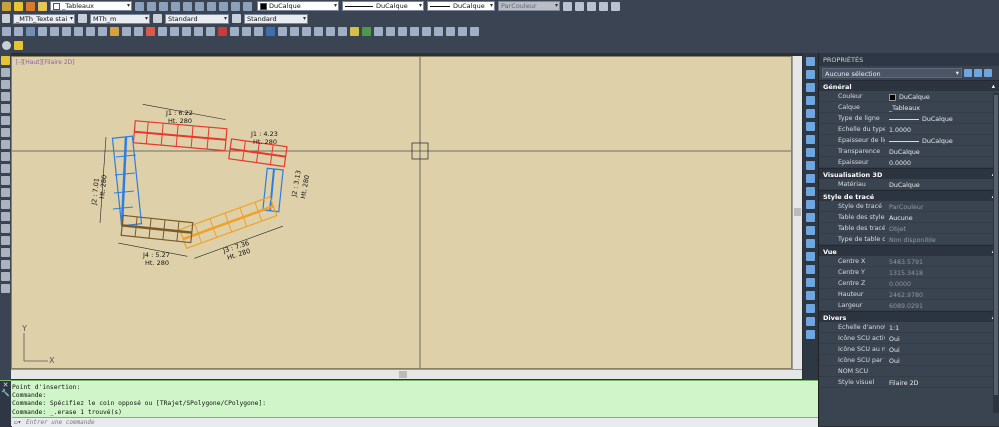  What do you see at coordinates (54, 31) in the screenshot?
I see `preview-icon` at bounding box center [54, 31].